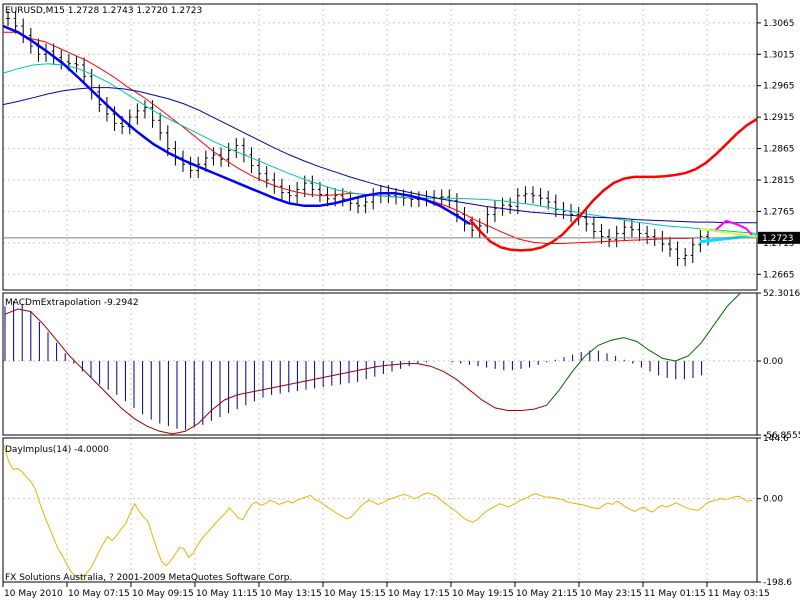 The image size is (800, 600). Describe the element at coordinates (355, 594) in the screenshot. I see `x-tick-label: 10 May 15:15` at that location.